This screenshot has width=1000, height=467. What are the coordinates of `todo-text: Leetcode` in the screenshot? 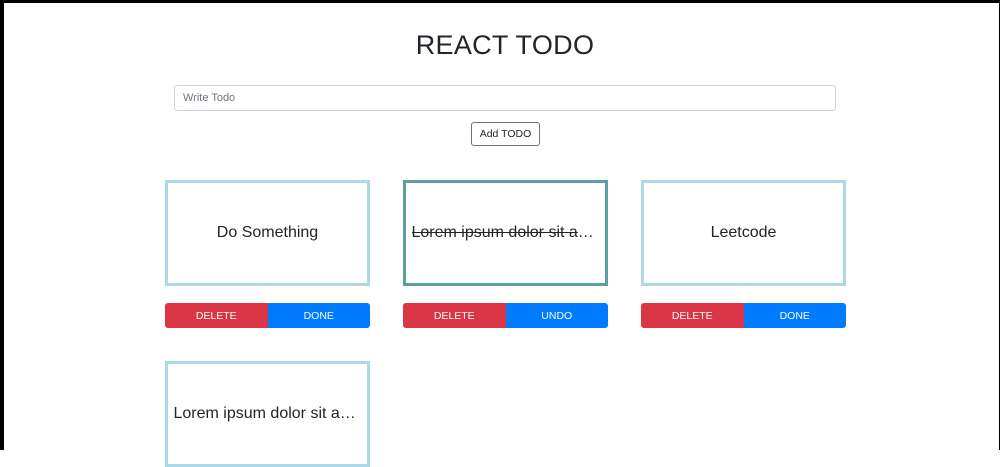 It's located at (743, 232).